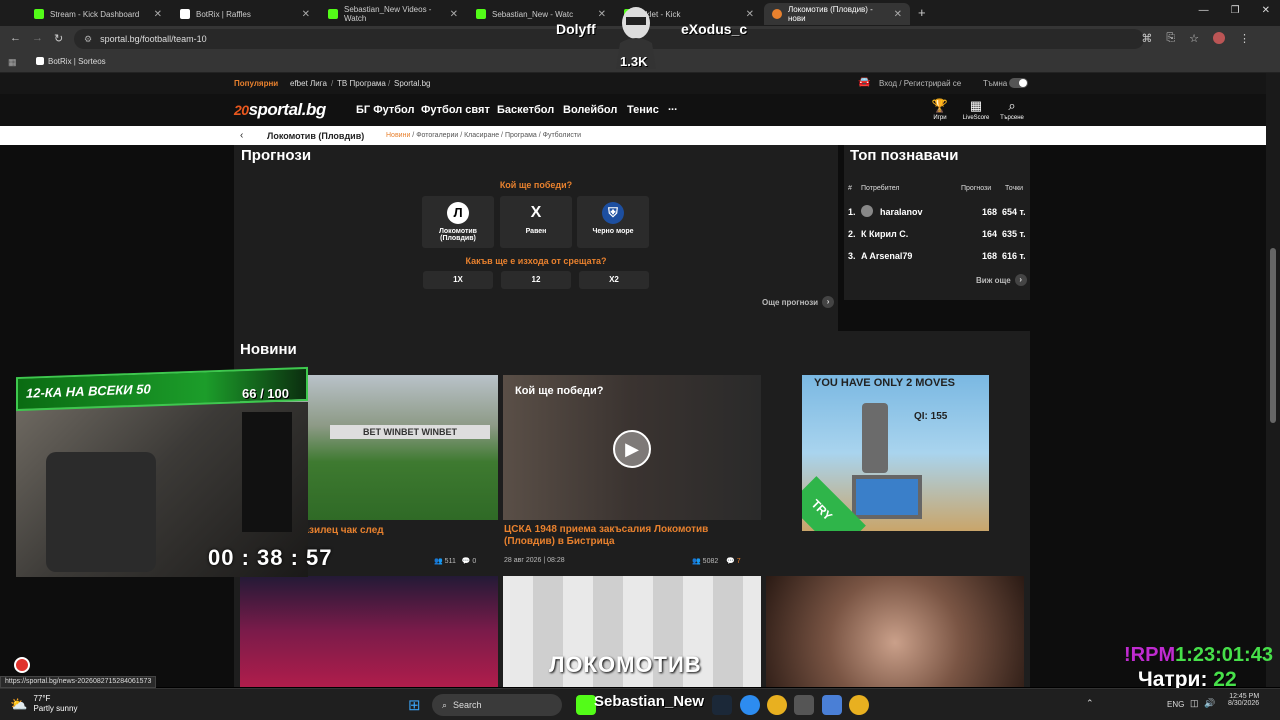 The width and height of the screenshot is (1280, 720). I want to click on dark-mode-label: Тъмна, so click(995, 83).